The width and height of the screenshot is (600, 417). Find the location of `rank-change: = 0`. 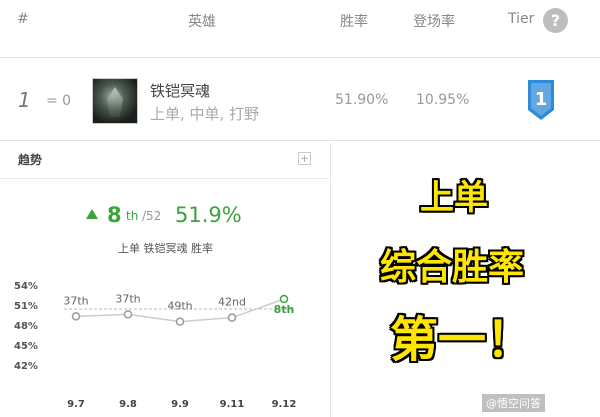

rank-change: = 0 is located at coordinates (59, 101).